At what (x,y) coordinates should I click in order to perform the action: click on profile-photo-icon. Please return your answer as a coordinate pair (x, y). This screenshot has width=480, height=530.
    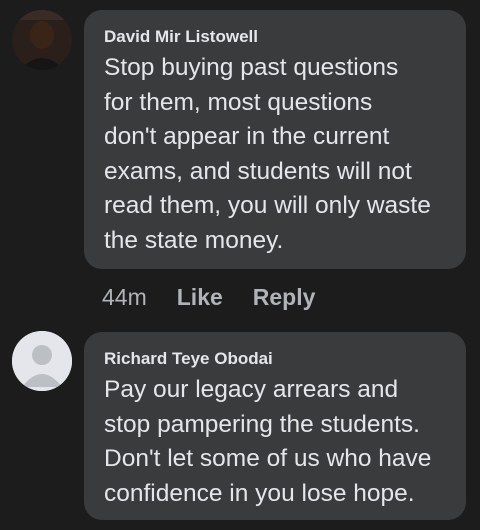
    Looking at the image, I should click on (42, 40).